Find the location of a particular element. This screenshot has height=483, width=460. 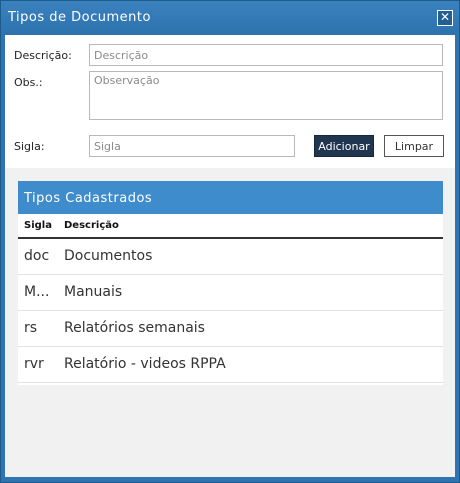

dialog-title: Tipos de Documento is located at coordinates (79, 17).